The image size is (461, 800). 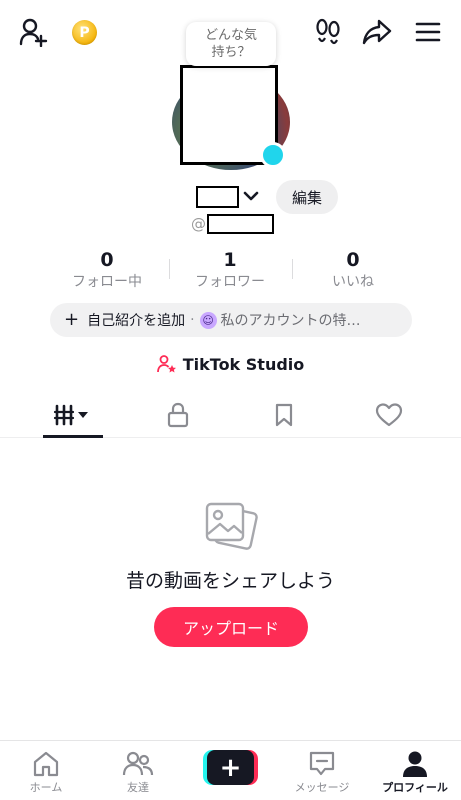 I want to click on nav-label: ホーム, so click(x=46, y=787).